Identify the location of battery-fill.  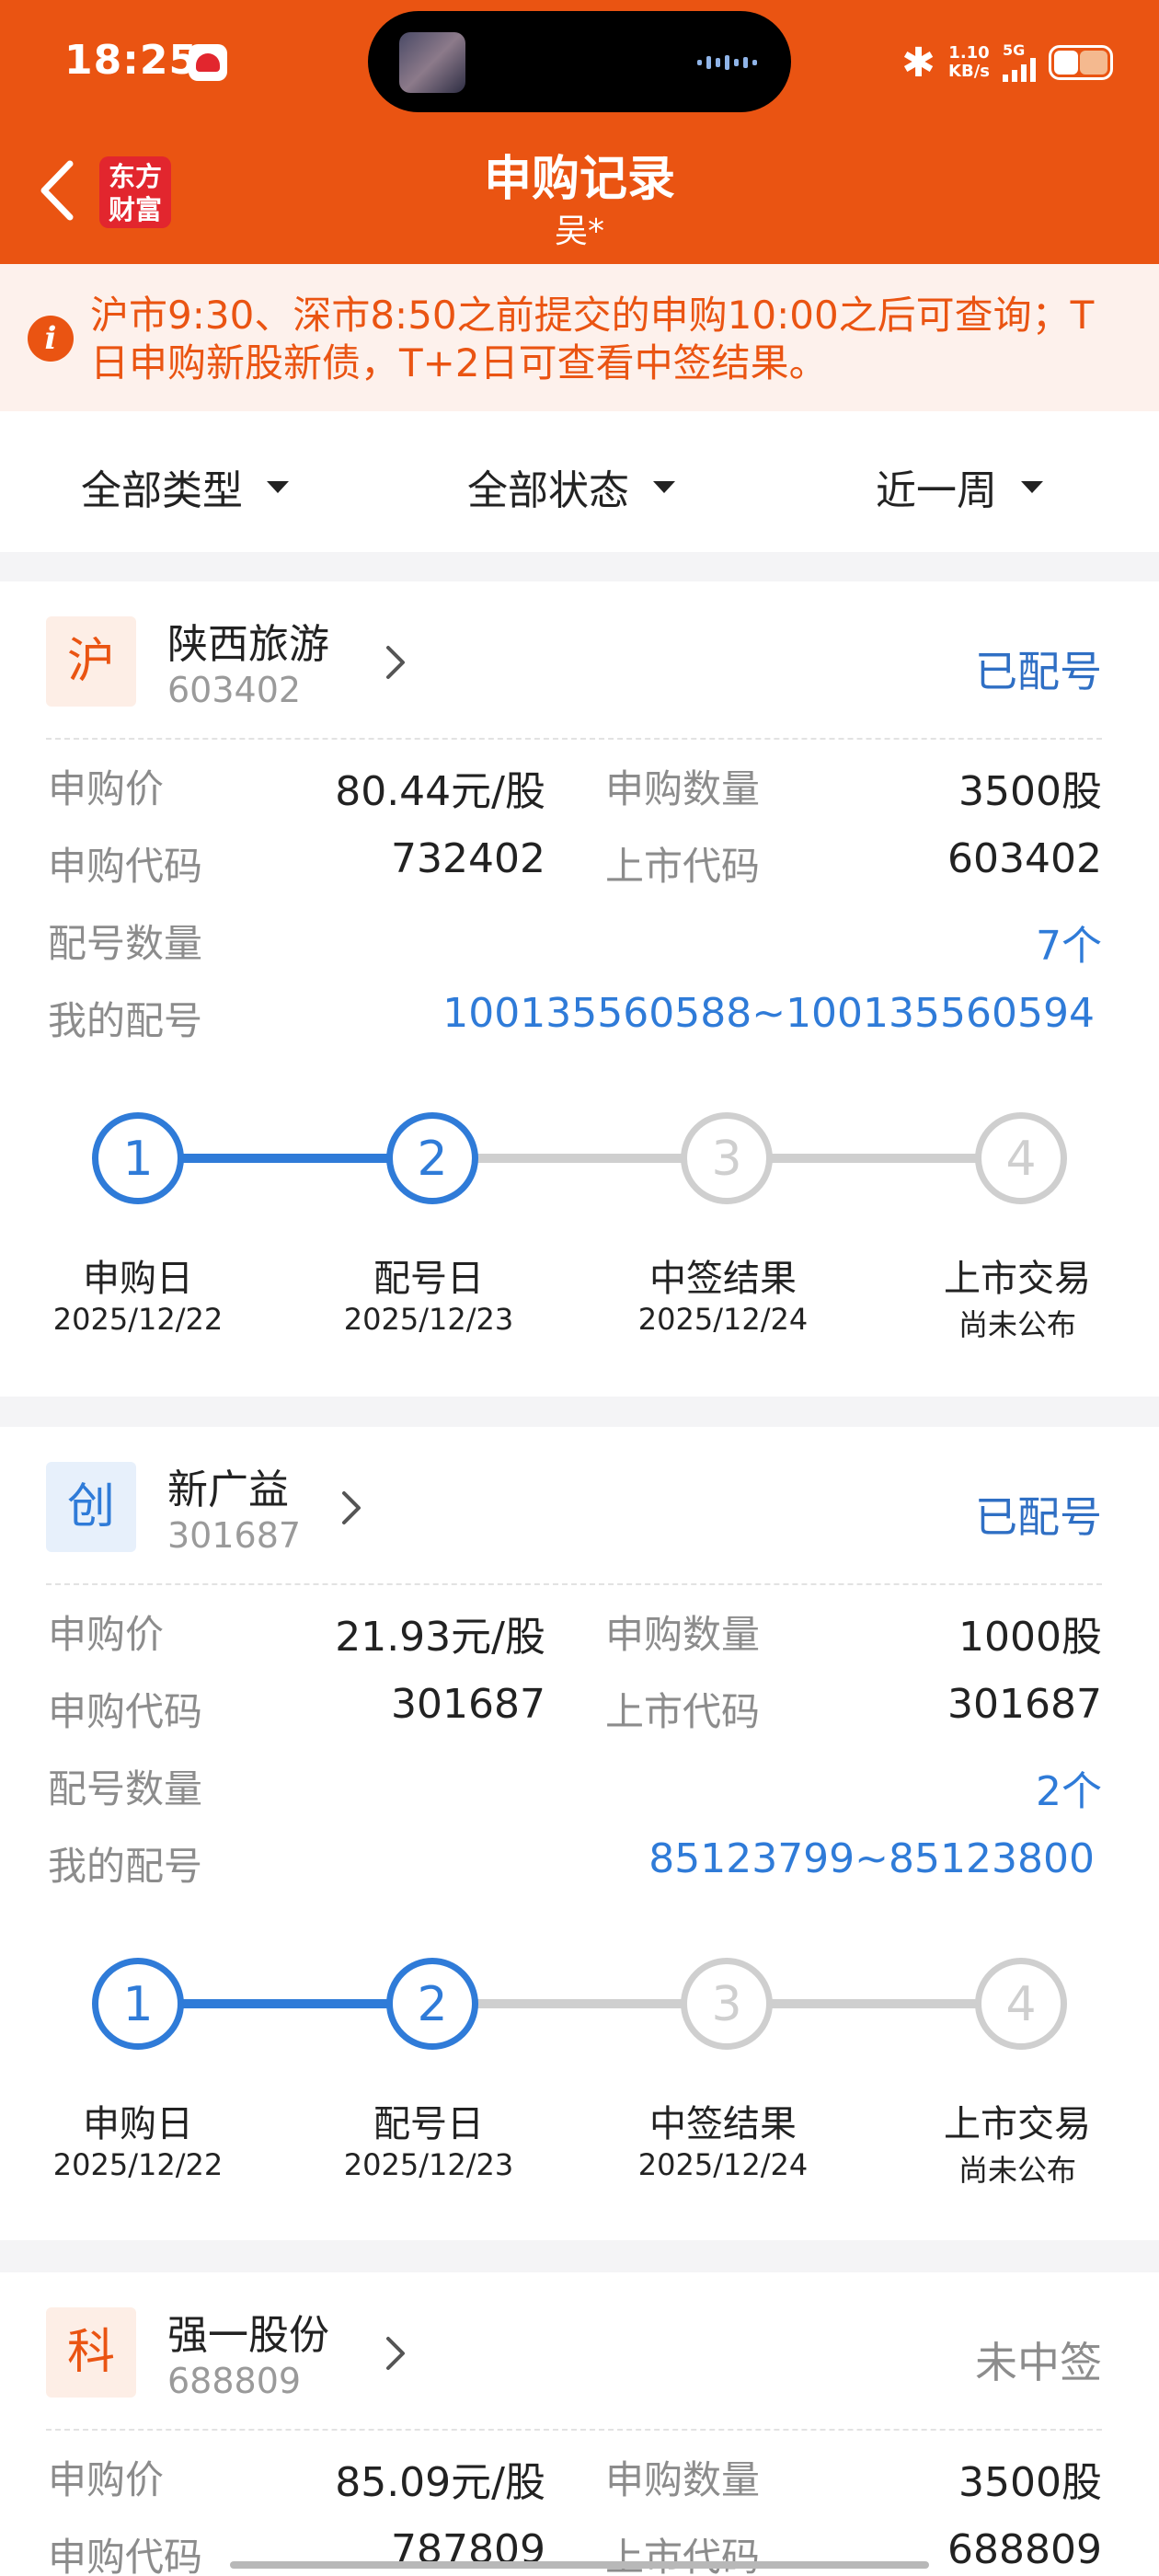
(1066, 63).